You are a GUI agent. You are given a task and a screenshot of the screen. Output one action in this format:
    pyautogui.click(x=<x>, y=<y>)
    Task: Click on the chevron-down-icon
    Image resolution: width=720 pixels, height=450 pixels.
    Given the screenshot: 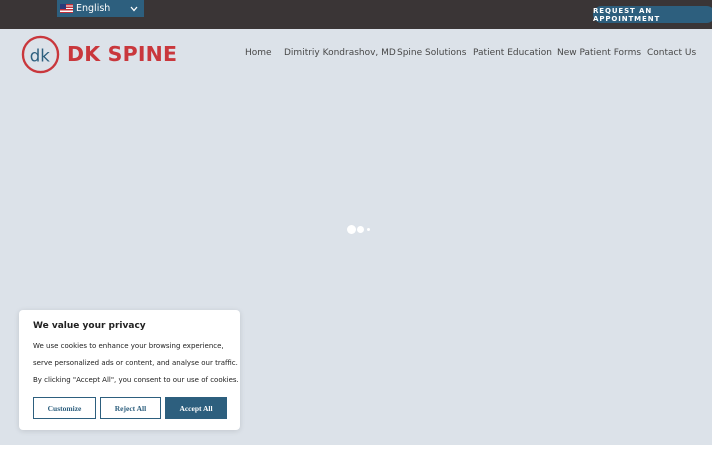 What is the action you would take?
    pyautogui.click(x=134, y=9)
    